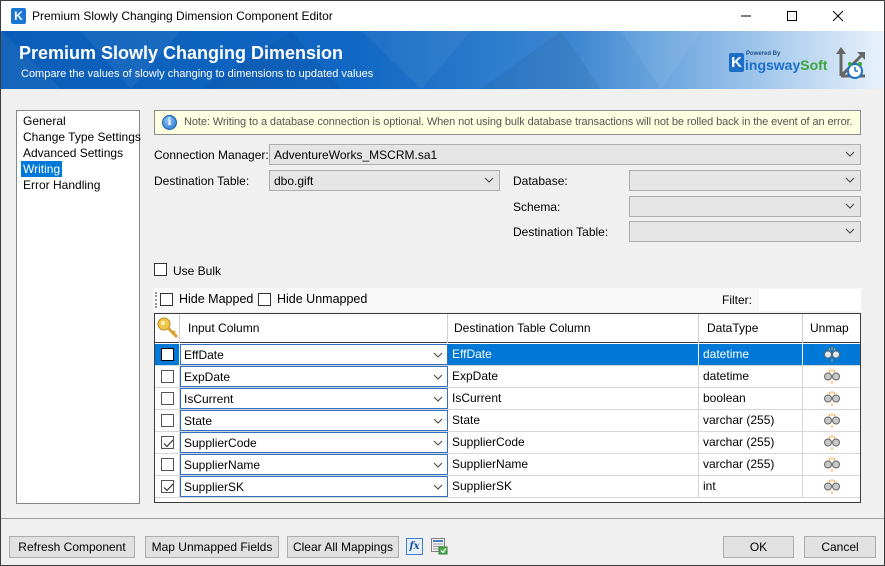  What do you see at coordinates (565, 154) in the screenshot?
I see `connection-manager-select: AdventureWorks_MSCRM.sa1` at bounding box center [565, 154].